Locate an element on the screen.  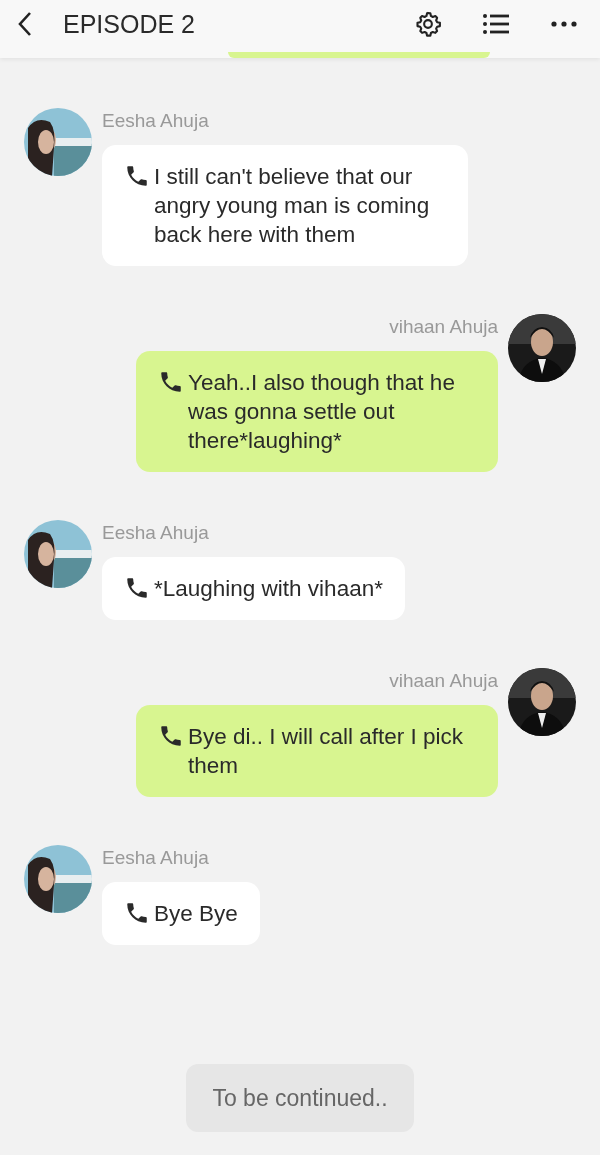
message-text: *Laughing with vihaan* is located at coordinates (268, 589).